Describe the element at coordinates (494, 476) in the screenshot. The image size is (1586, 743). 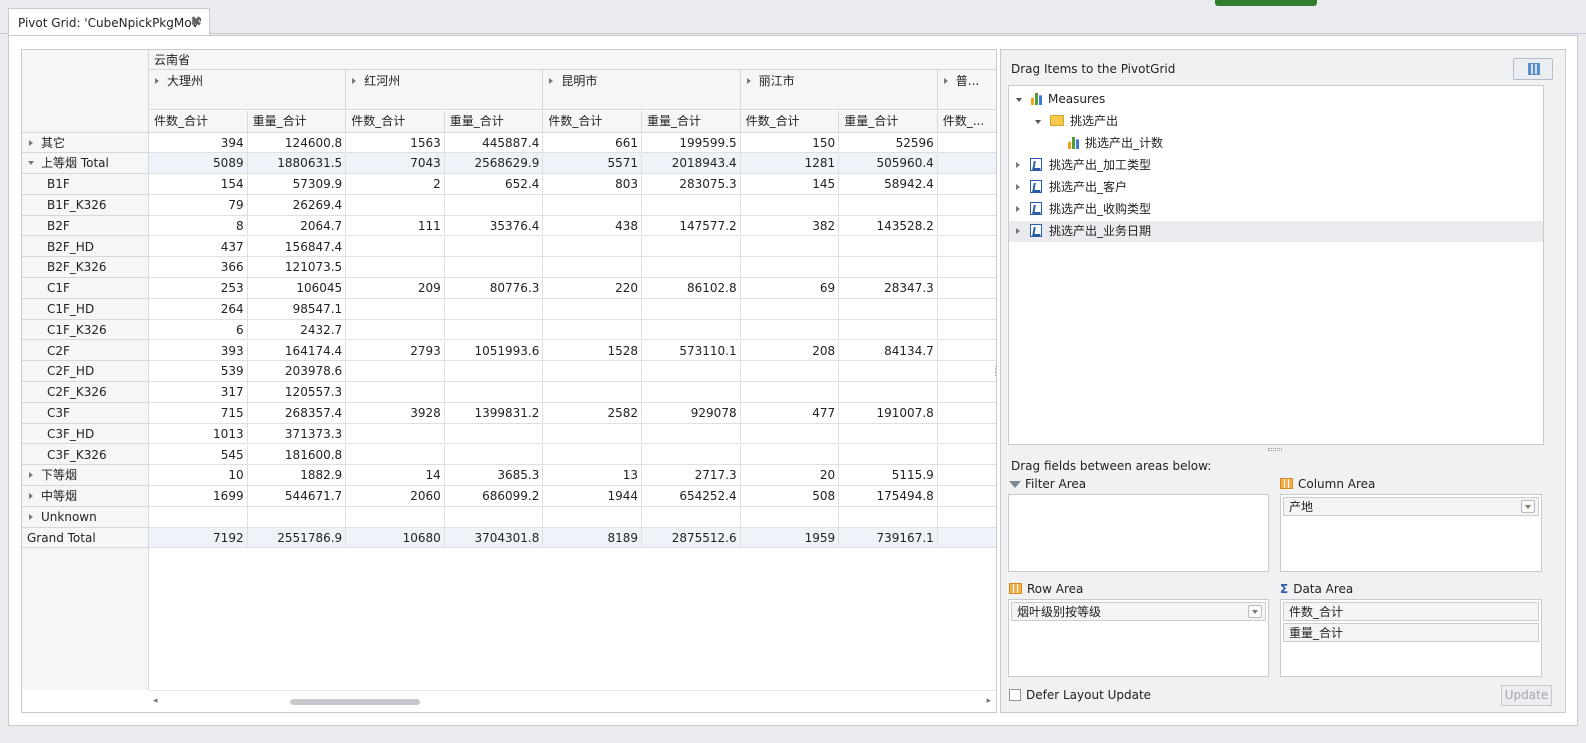
I see `data-cell: 3685.3` at that location.